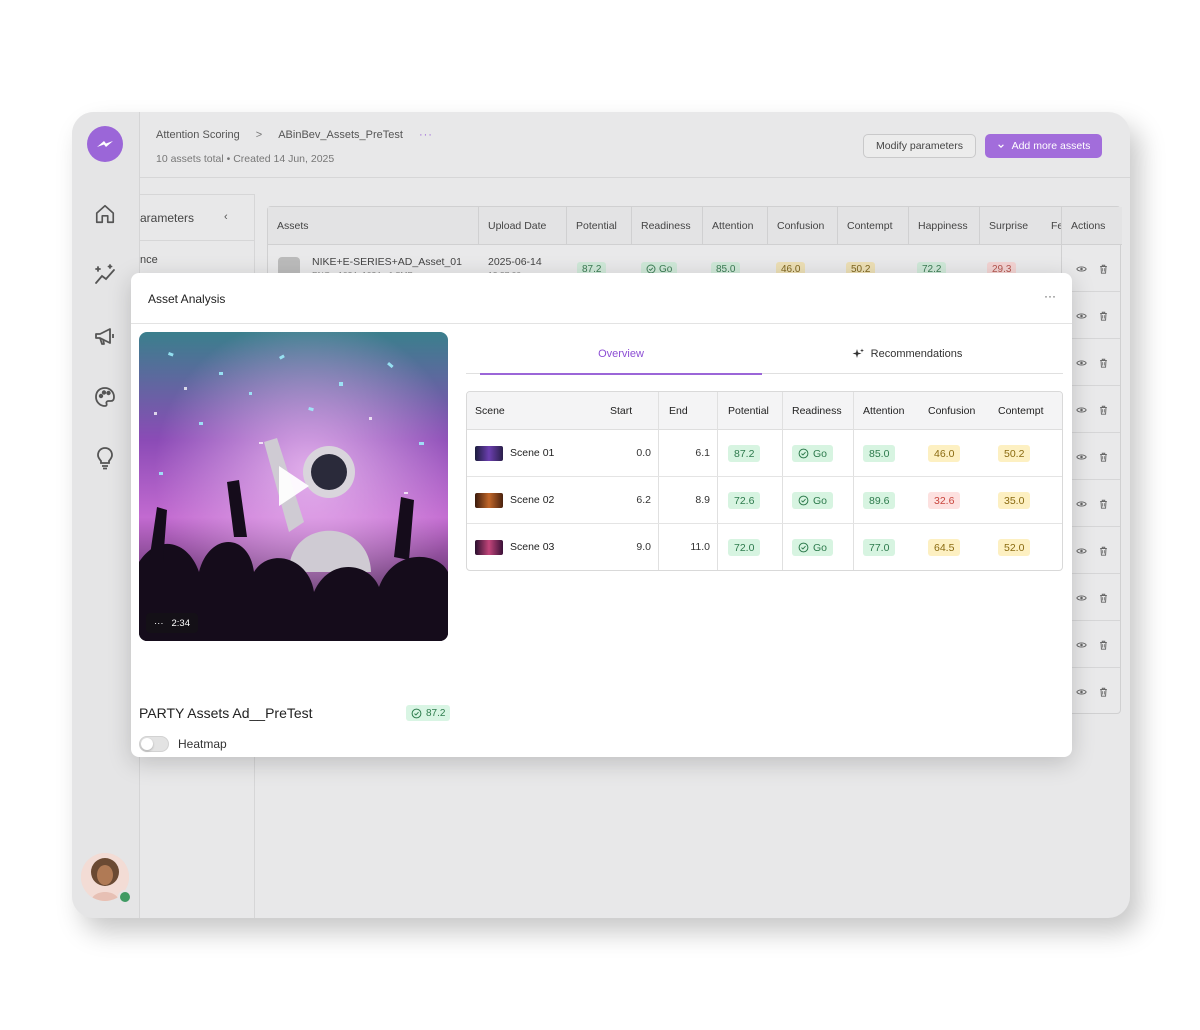 This screenshot has height=1030, width=1200. I want to click on video-more-icon: ···, so click(159, 623).